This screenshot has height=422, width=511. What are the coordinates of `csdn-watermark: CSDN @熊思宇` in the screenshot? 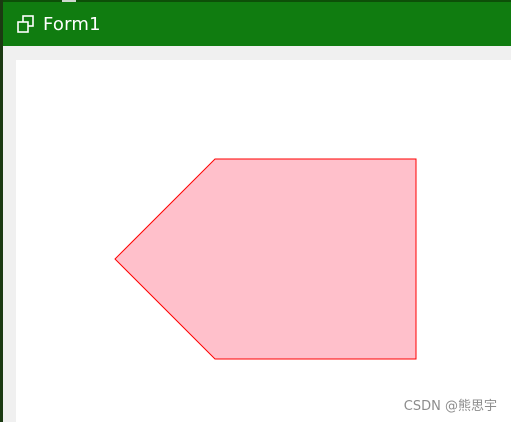 It's located at (450, 406).